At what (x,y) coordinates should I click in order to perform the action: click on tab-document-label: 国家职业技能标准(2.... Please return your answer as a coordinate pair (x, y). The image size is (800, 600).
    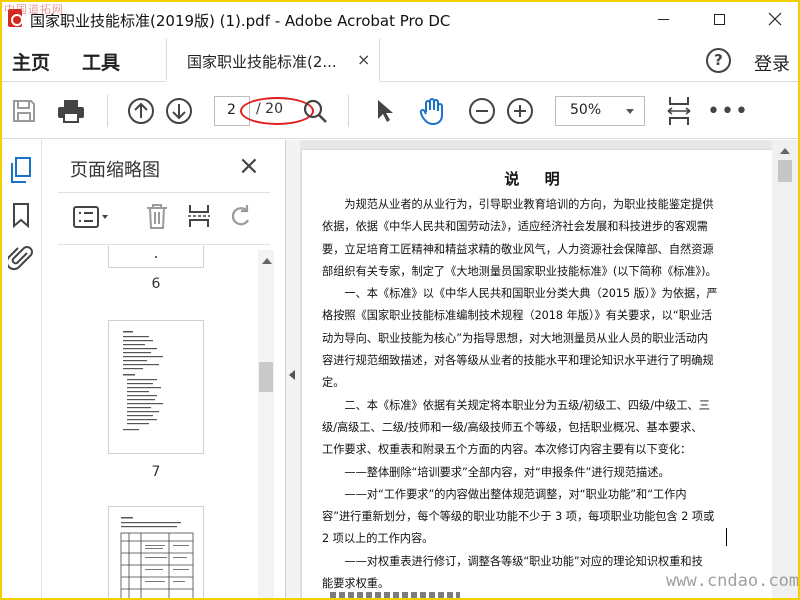
    Looking at the image, I should click on (262, 62).